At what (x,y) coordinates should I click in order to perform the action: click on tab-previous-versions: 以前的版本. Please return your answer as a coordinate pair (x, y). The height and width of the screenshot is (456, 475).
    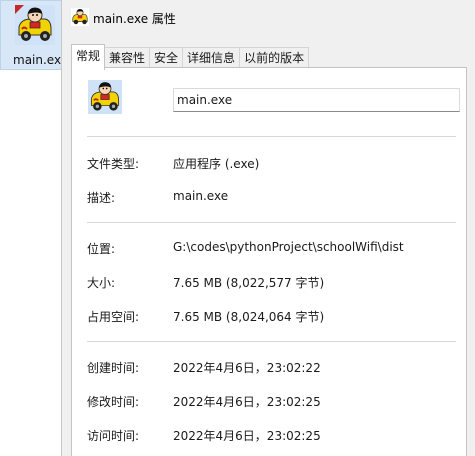
    Looking at the image, I should click on (274, 58).